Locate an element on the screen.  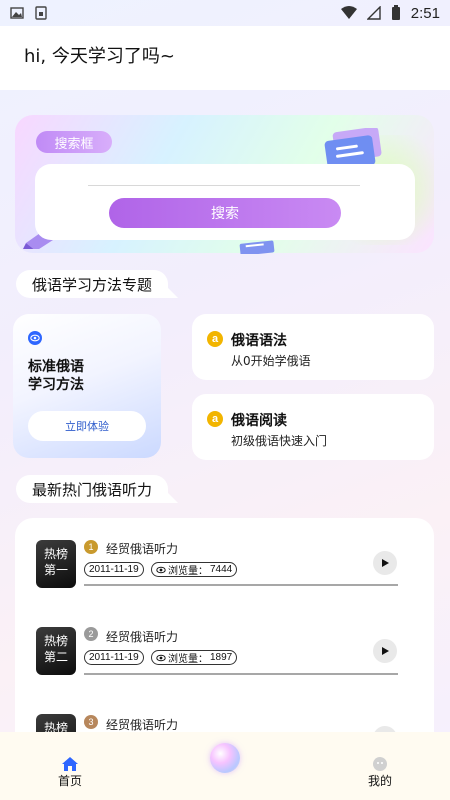
home-icon is located at coordinates (70, 764).